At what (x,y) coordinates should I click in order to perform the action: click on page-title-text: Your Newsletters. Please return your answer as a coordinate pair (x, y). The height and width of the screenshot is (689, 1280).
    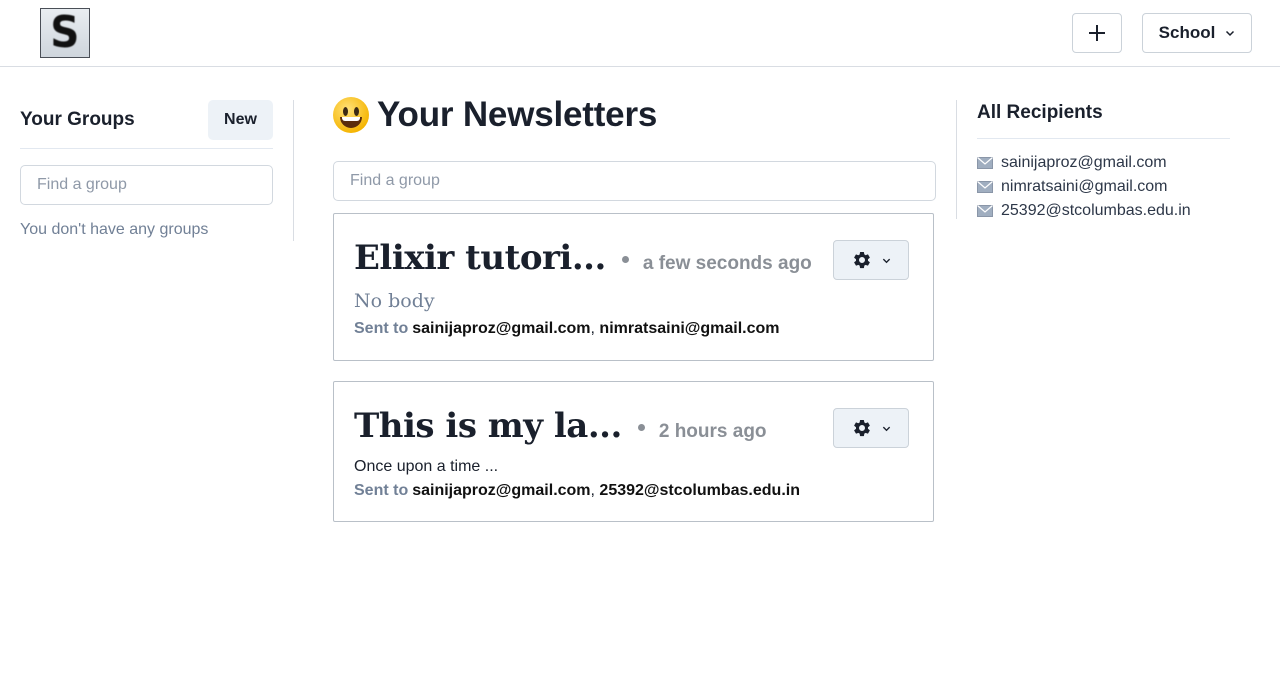
    Looking at the image, I should click on (517, 114).